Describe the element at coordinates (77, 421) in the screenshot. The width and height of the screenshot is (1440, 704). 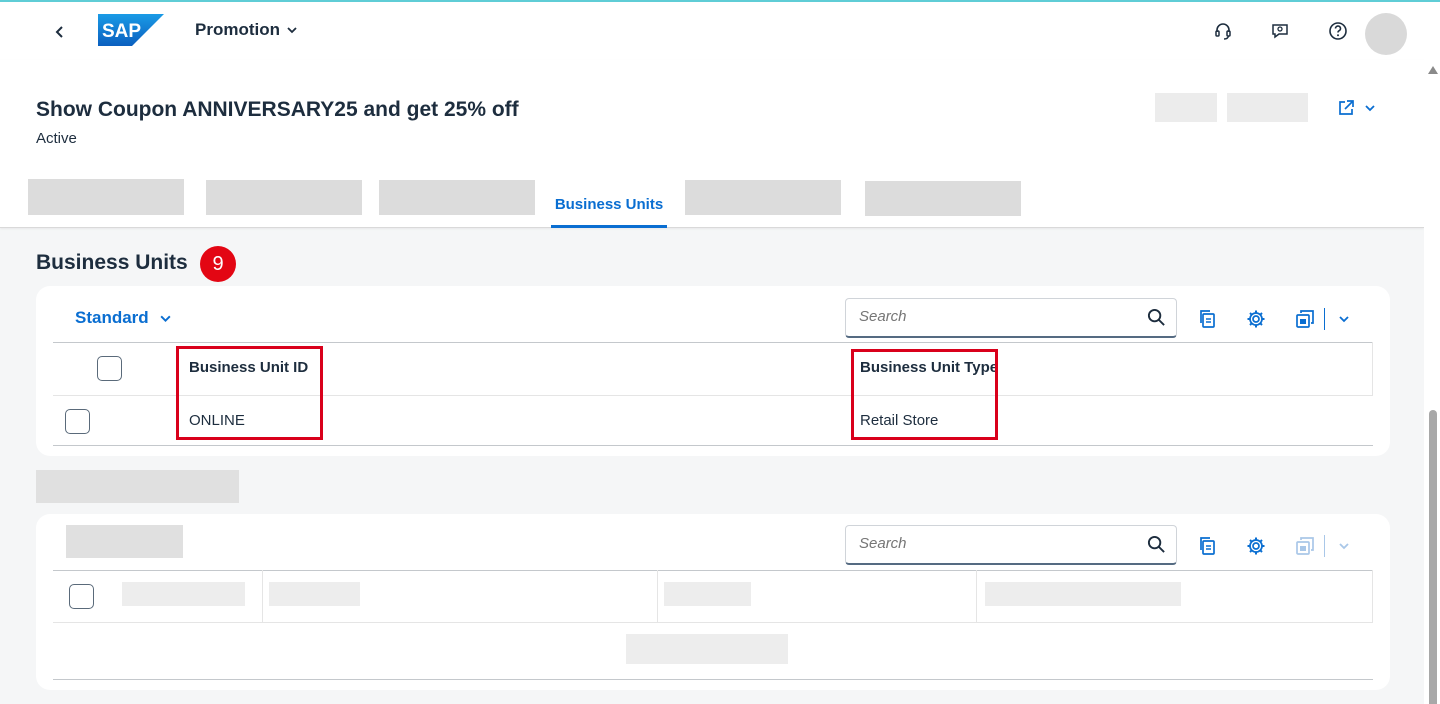
I see `row-select-checkbox` at that location.